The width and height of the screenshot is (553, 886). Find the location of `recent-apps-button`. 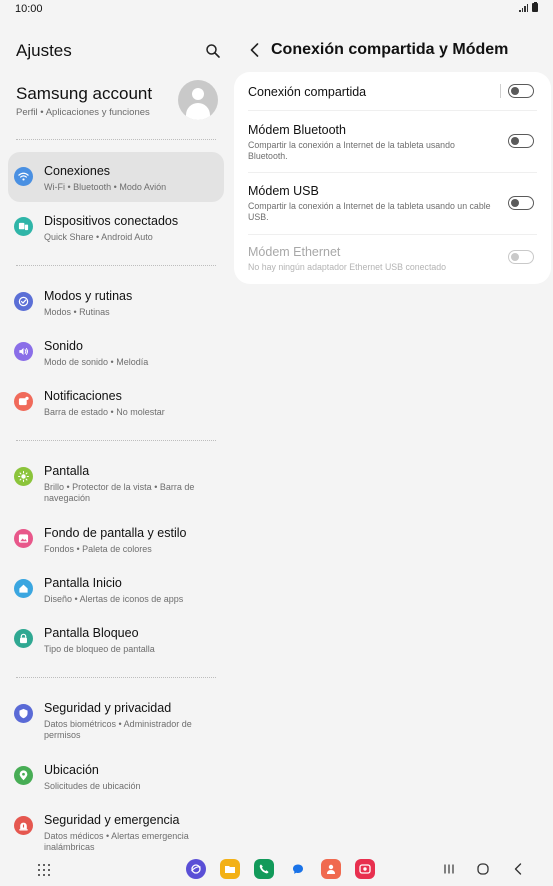

recent-apps-button is located at coordinates (449, 869).